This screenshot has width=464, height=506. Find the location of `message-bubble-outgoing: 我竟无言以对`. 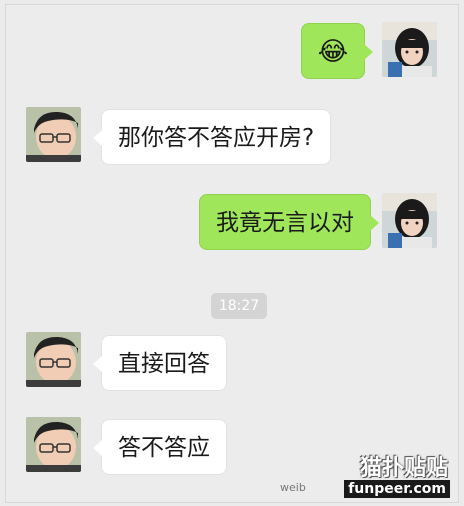

message-bubble-outgoing: 我竟无言以对 is located at coordinates (289, 222).